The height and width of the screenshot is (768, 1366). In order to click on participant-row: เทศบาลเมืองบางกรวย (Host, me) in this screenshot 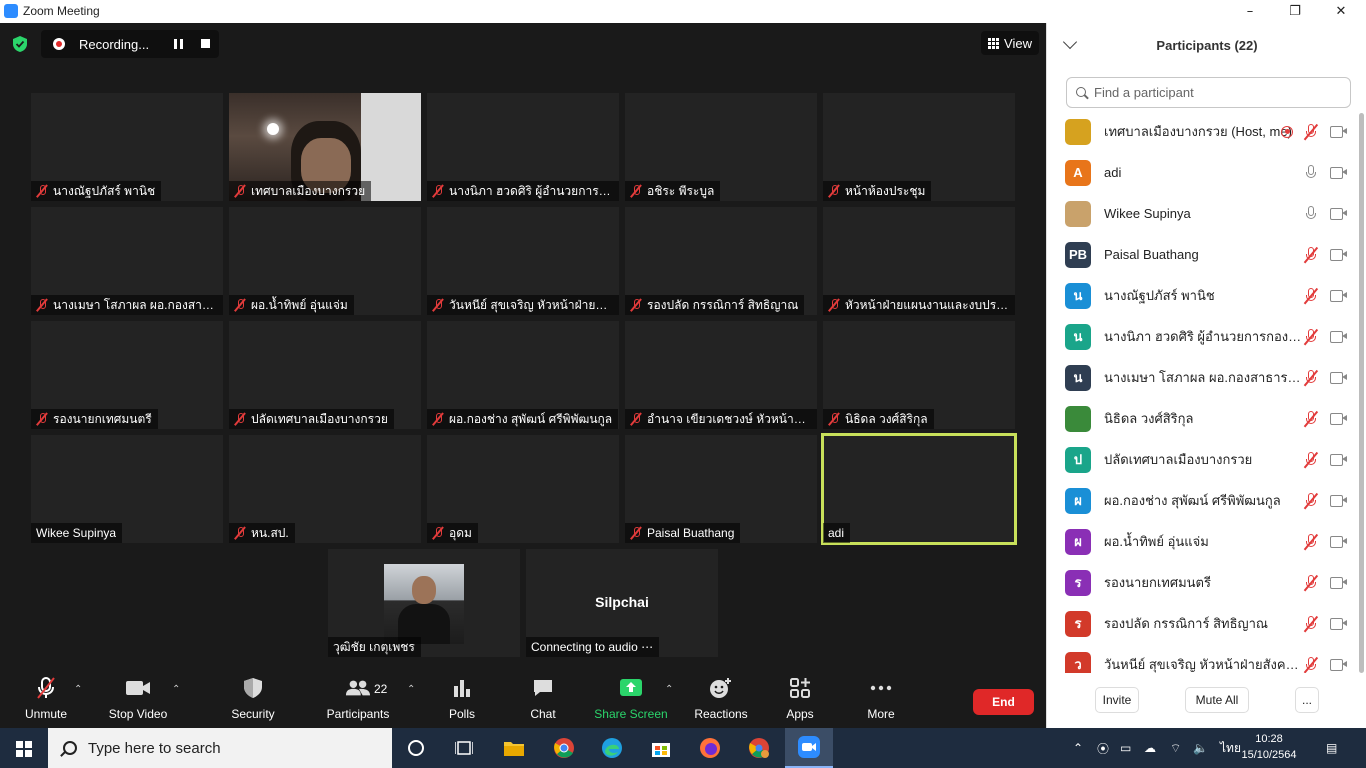, I will do `click(1202, 131)`.